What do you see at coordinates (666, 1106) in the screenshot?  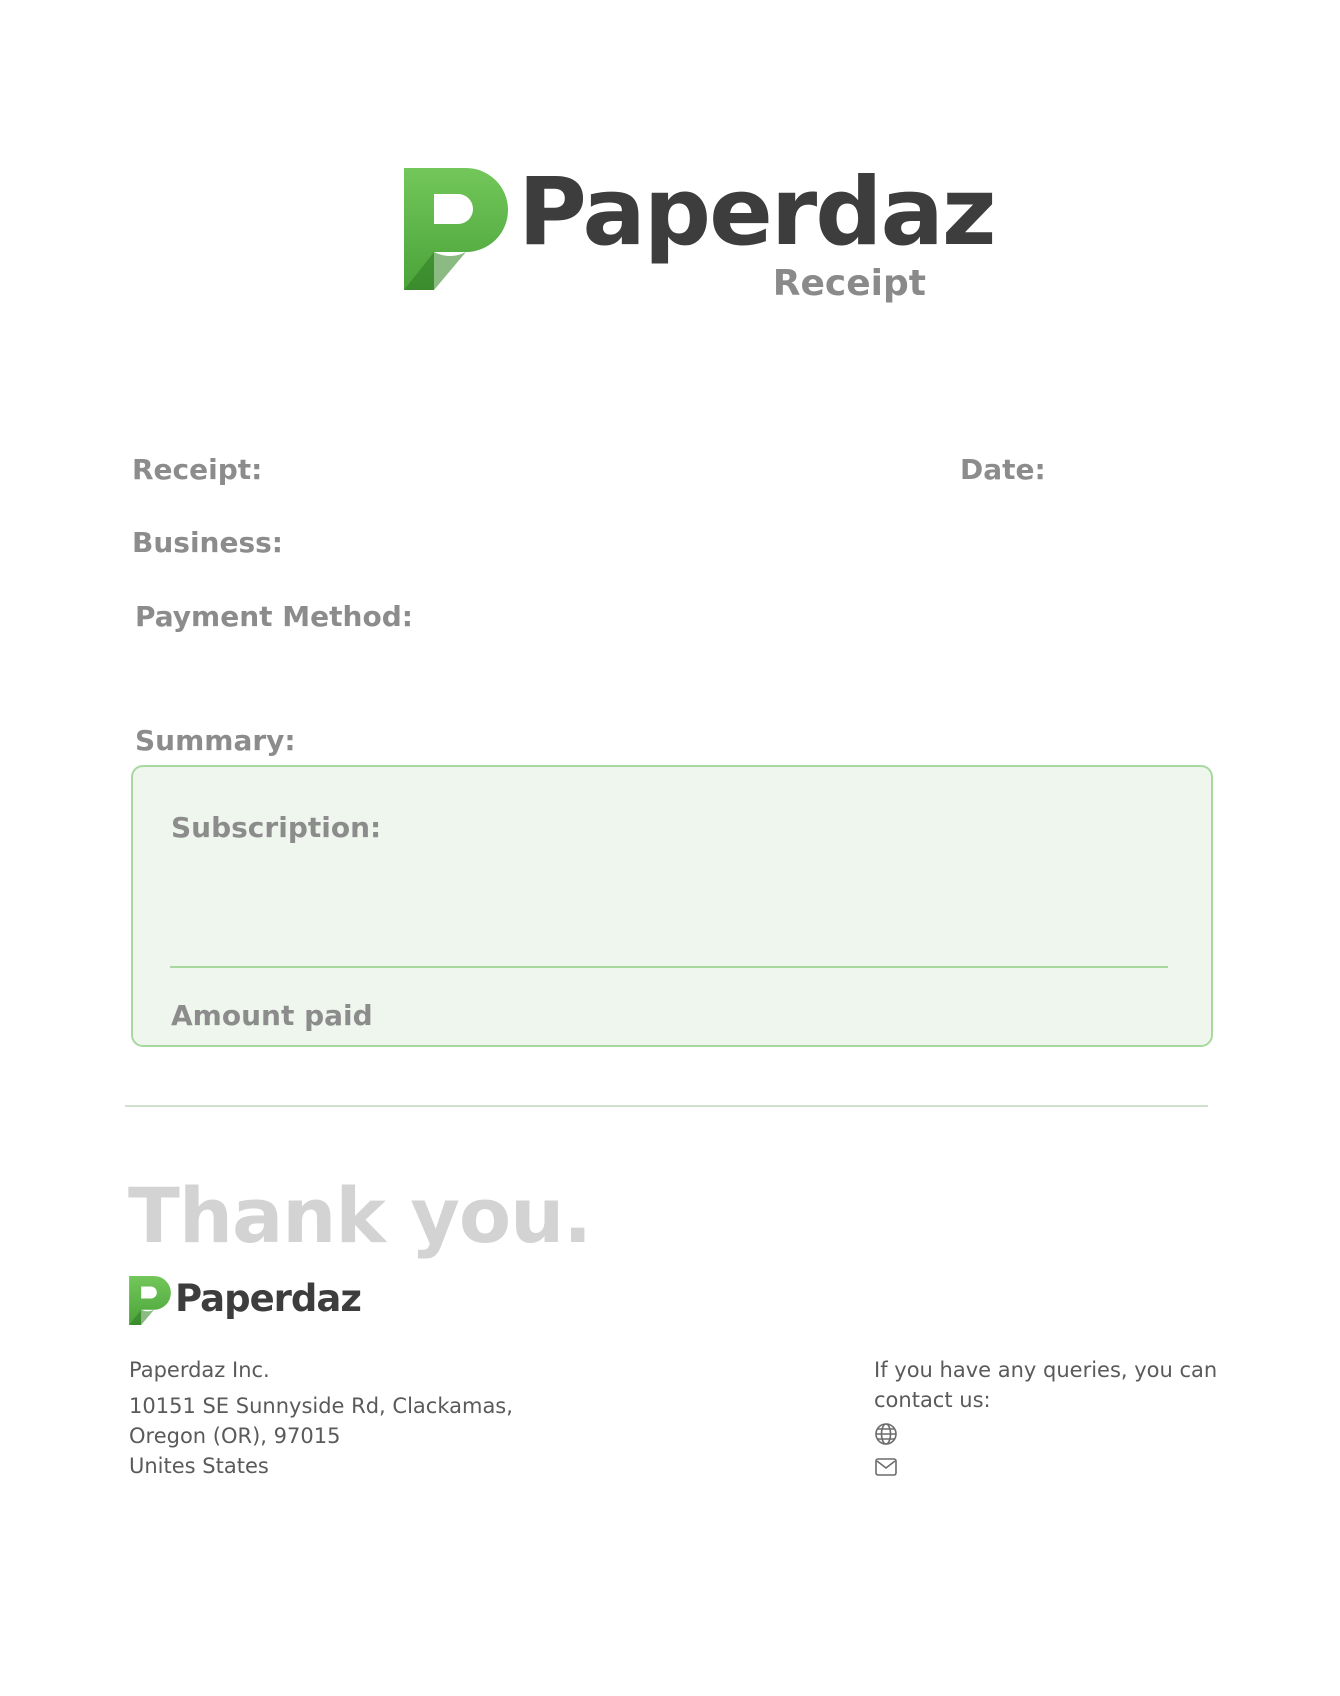 I see `section-divider` at bounding box center [666, 1106].